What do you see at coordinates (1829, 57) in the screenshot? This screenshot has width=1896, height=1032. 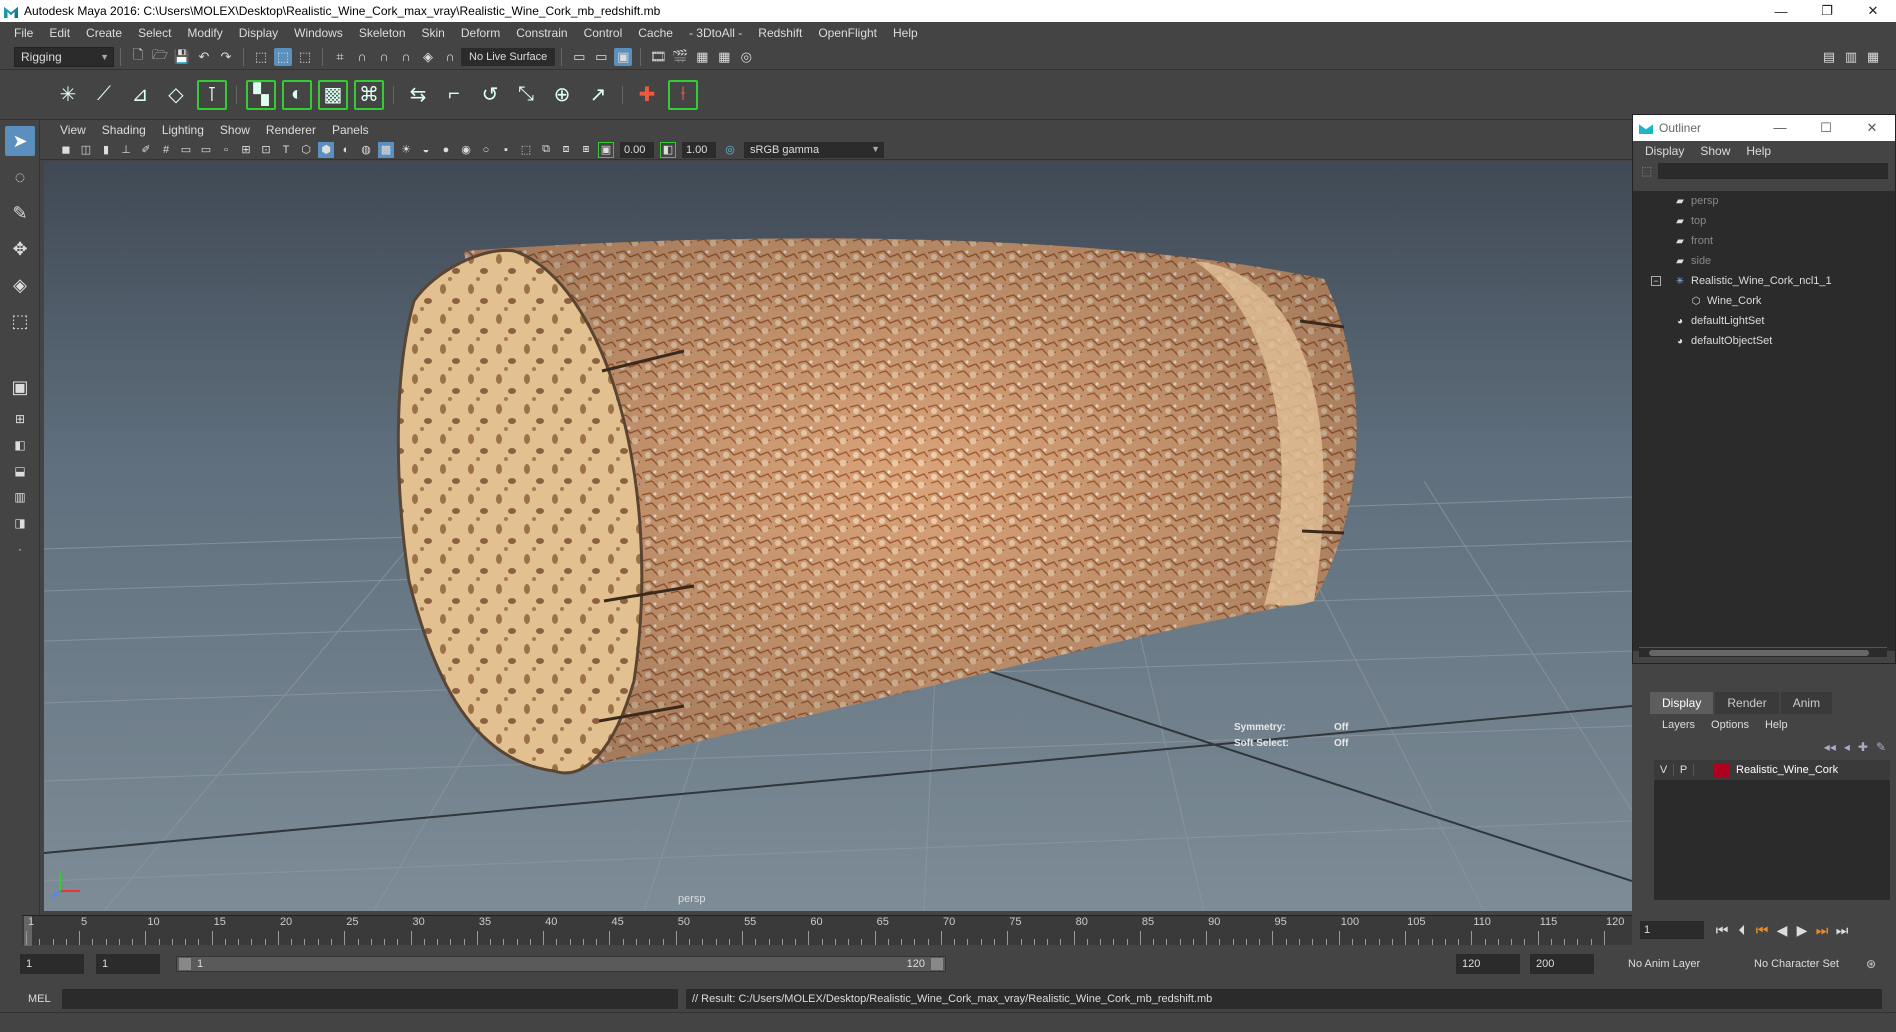 I see `workspace-icon: ▤` at bounding box center [1829, 57].